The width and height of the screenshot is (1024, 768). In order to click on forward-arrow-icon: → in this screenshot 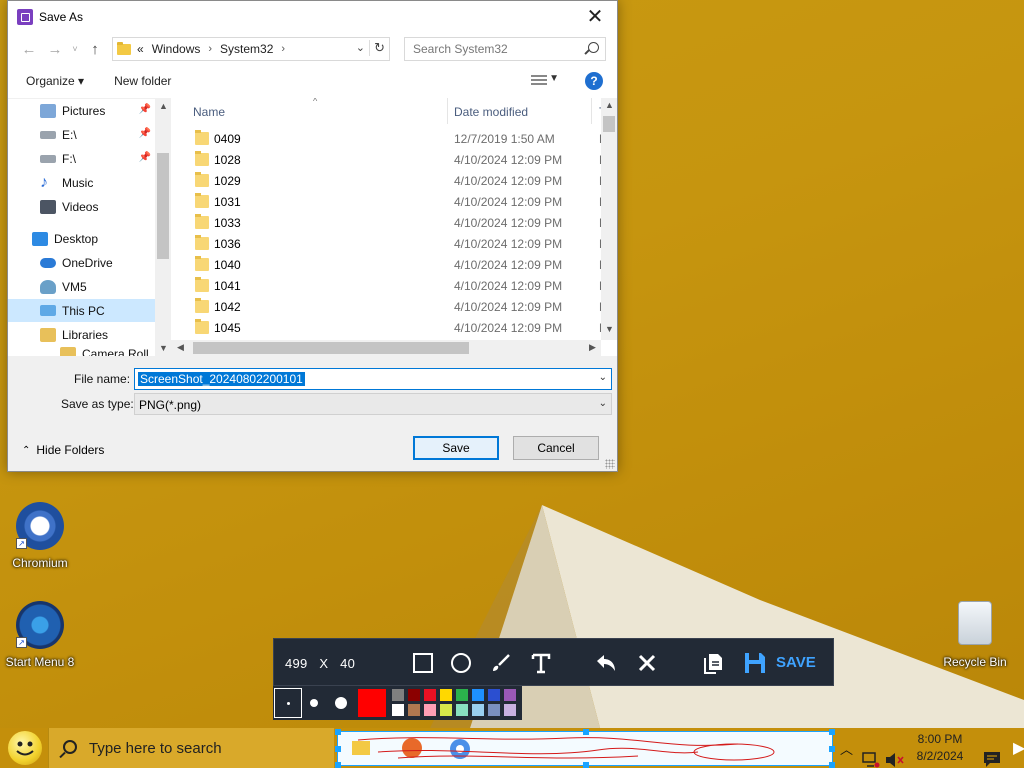, I will do `click(55, 49)`.